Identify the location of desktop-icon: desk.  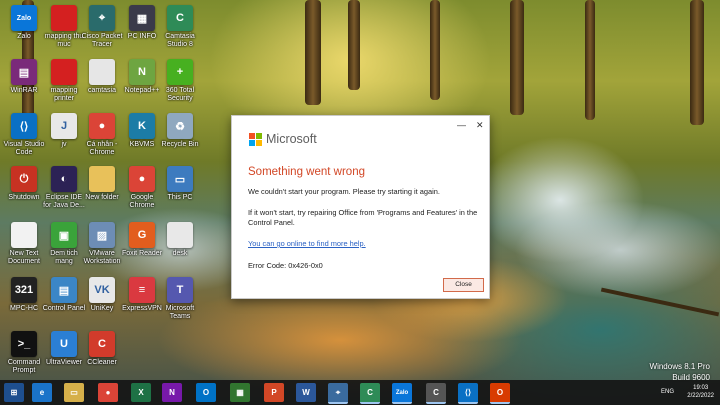
(180, 249).